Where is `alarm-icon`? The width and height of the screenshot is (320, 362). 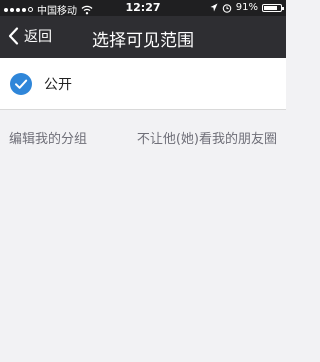
alarm-icon is located at coordinates (227, 8).